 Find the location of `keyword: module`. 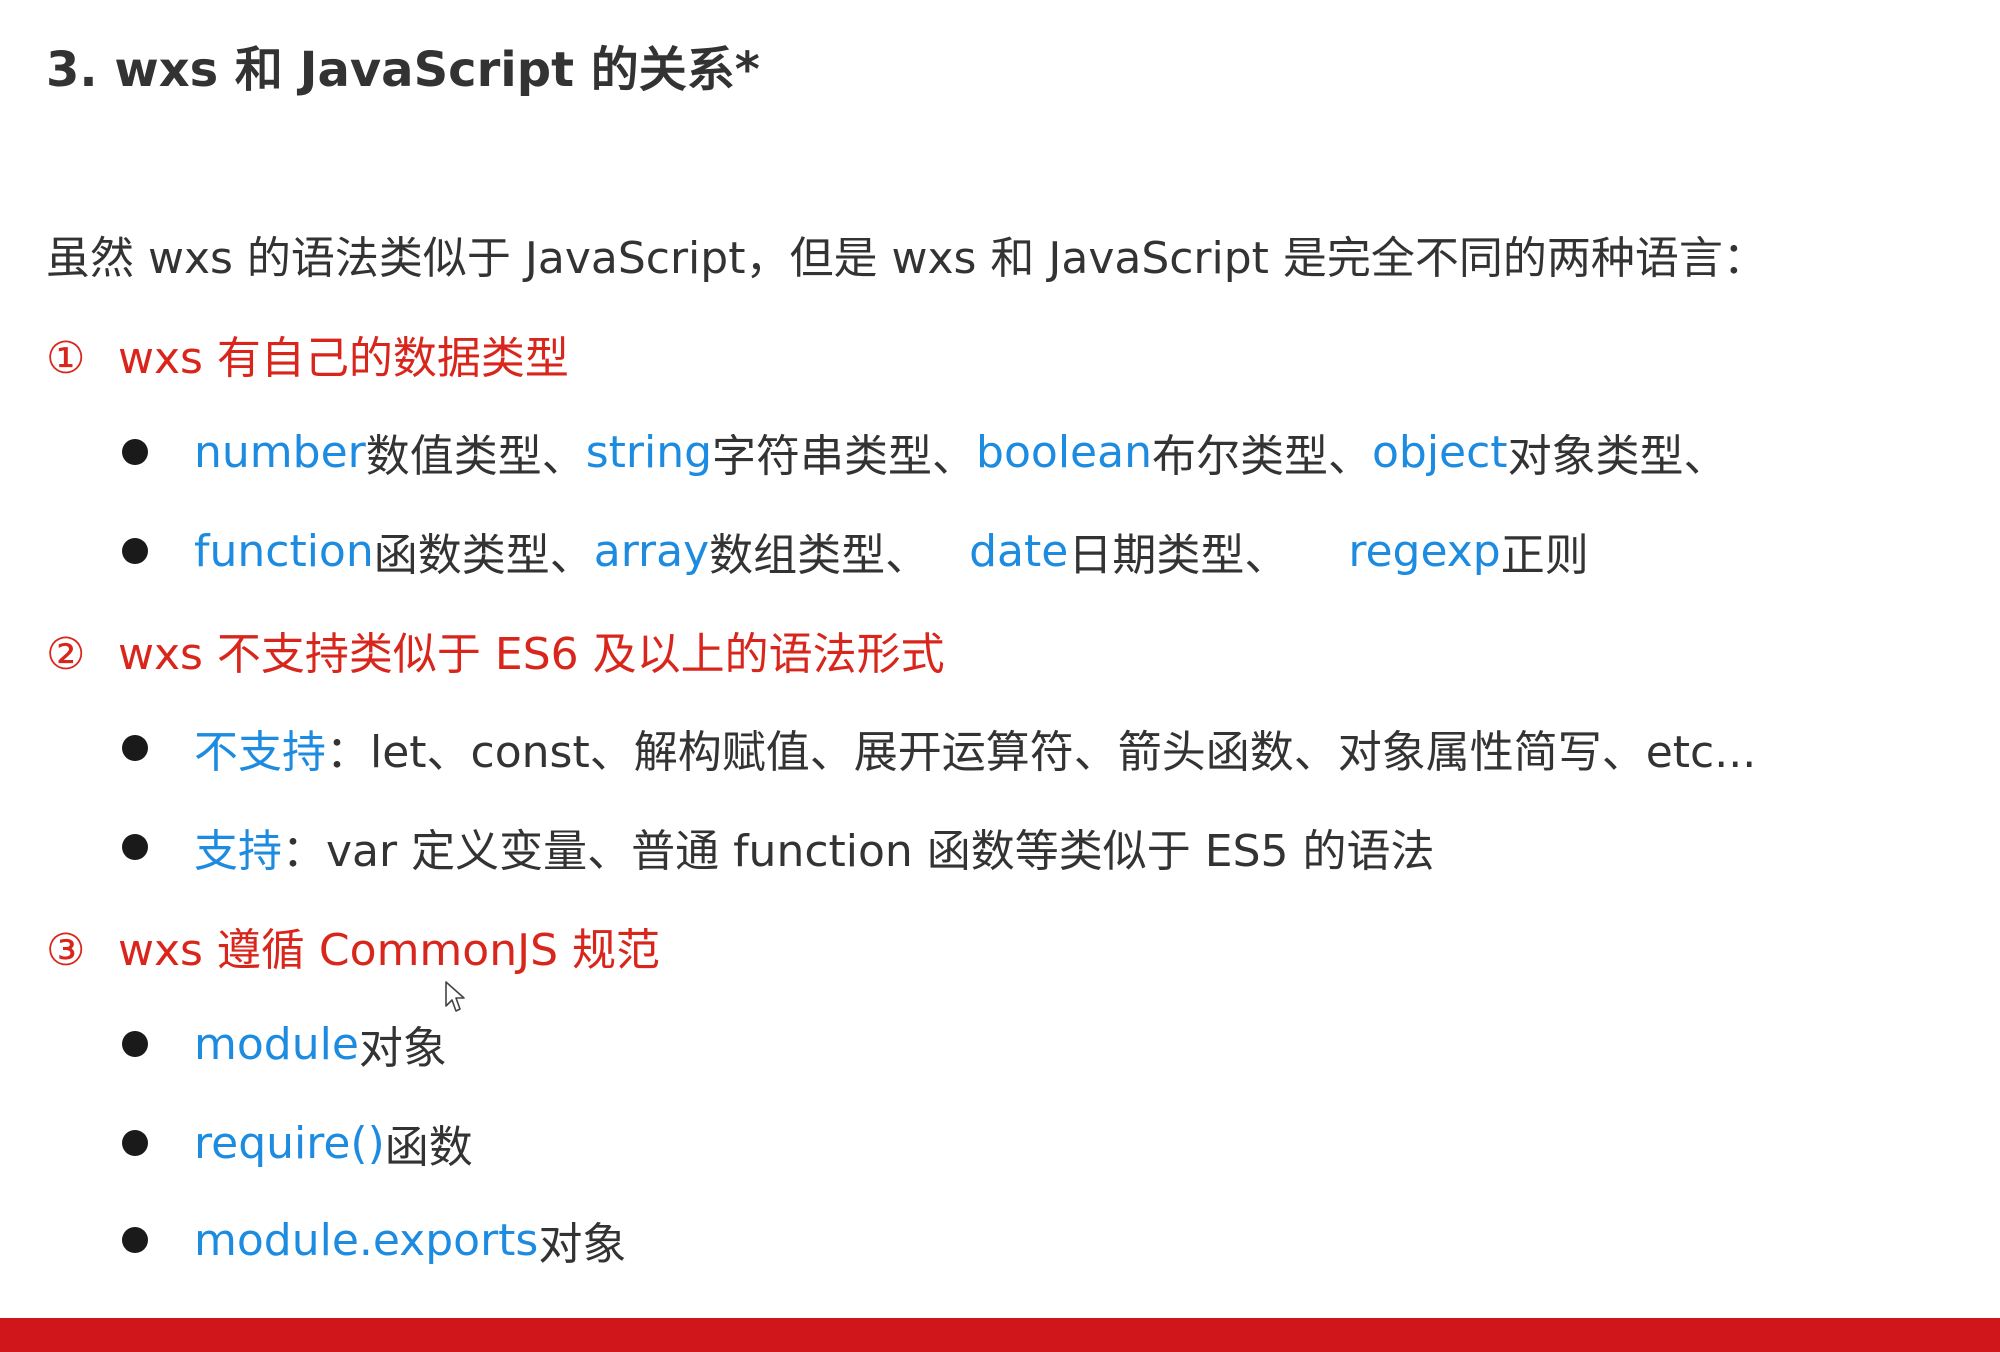

keyword: module is located at coordinates (276, 1044).